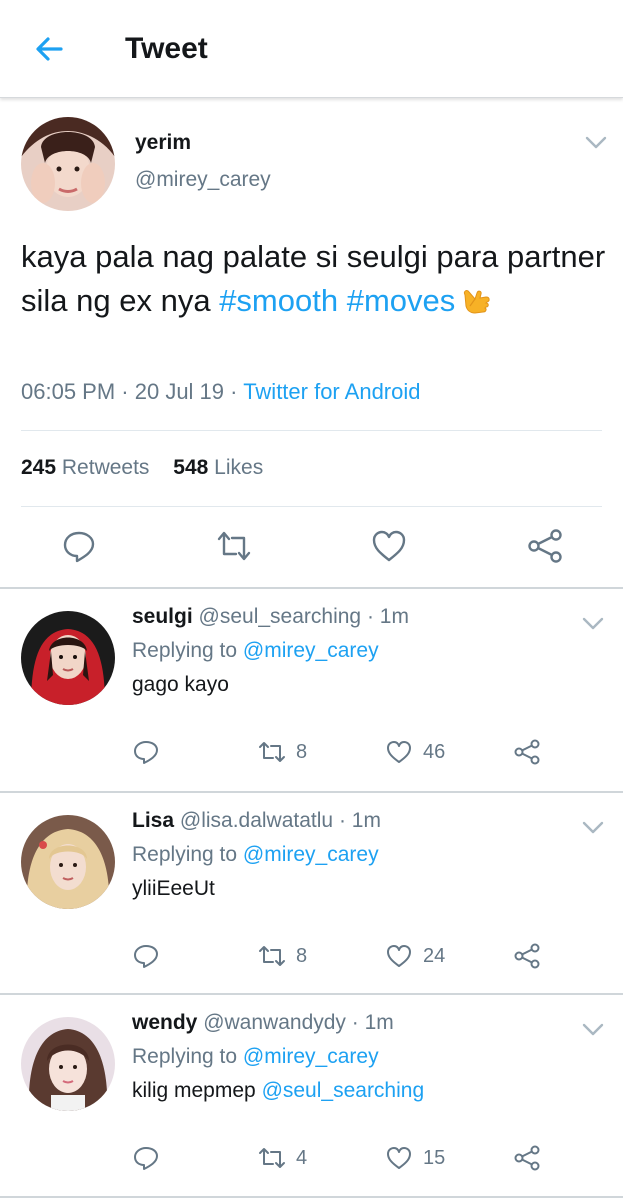 This screenshot has width=623, height=1200. What do you see at coordinates (434, 1157) in the screenshot?
I see `like-count: 15` at bounding box center [434, 1157].